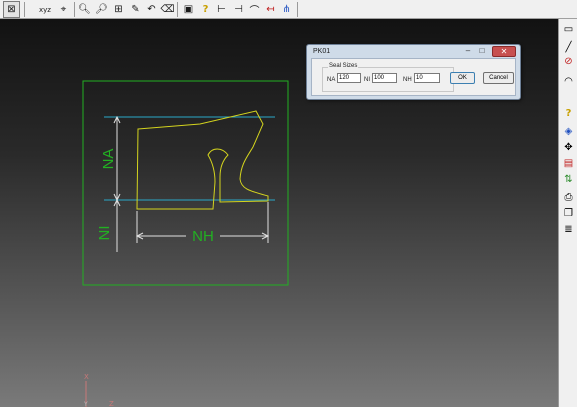 This screenshot has width=577, height=407. Describe the element at coordinates (407, 80) in the screenshot. I see `nh-label: NH` at that location.